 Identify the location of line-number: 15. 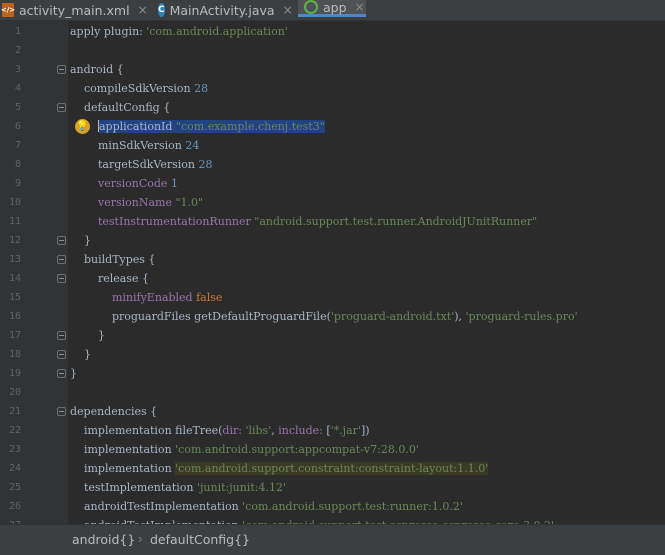
(14, 297).